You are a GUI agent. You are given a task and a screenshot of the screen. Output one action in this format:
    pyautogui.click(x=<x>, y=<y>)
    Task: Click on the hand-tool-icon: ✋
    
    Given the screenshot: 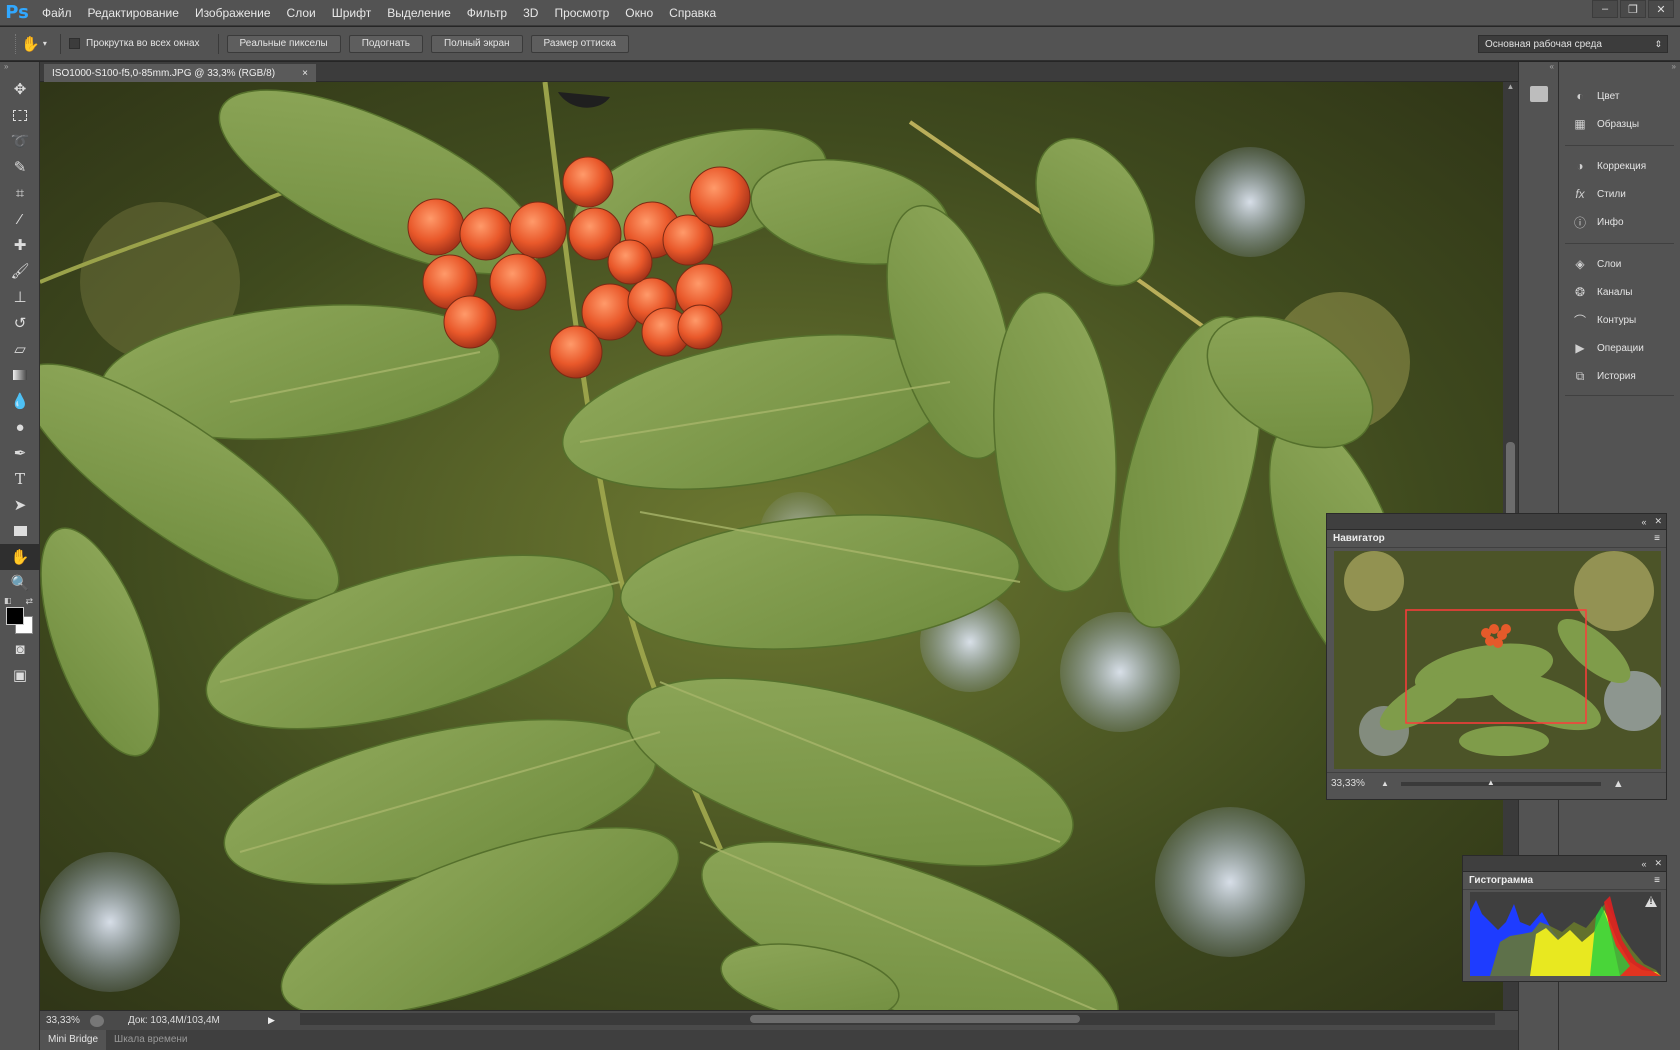 What is the action you would take?
    pyautogui.click(x=20, y=557)
    